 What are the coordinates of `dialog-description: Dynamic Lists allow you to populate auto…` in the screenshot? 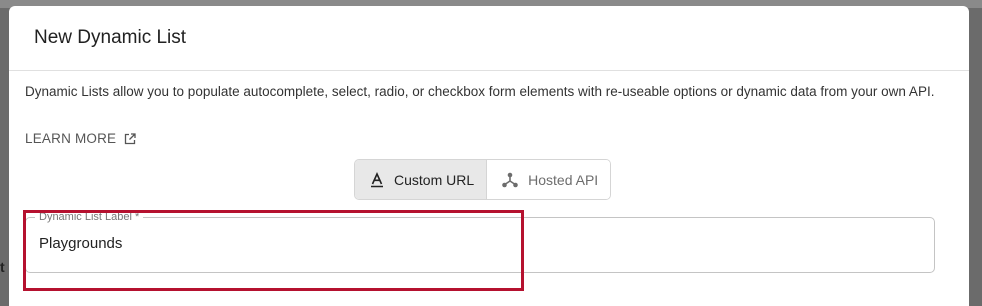 It's located at (480, 91).